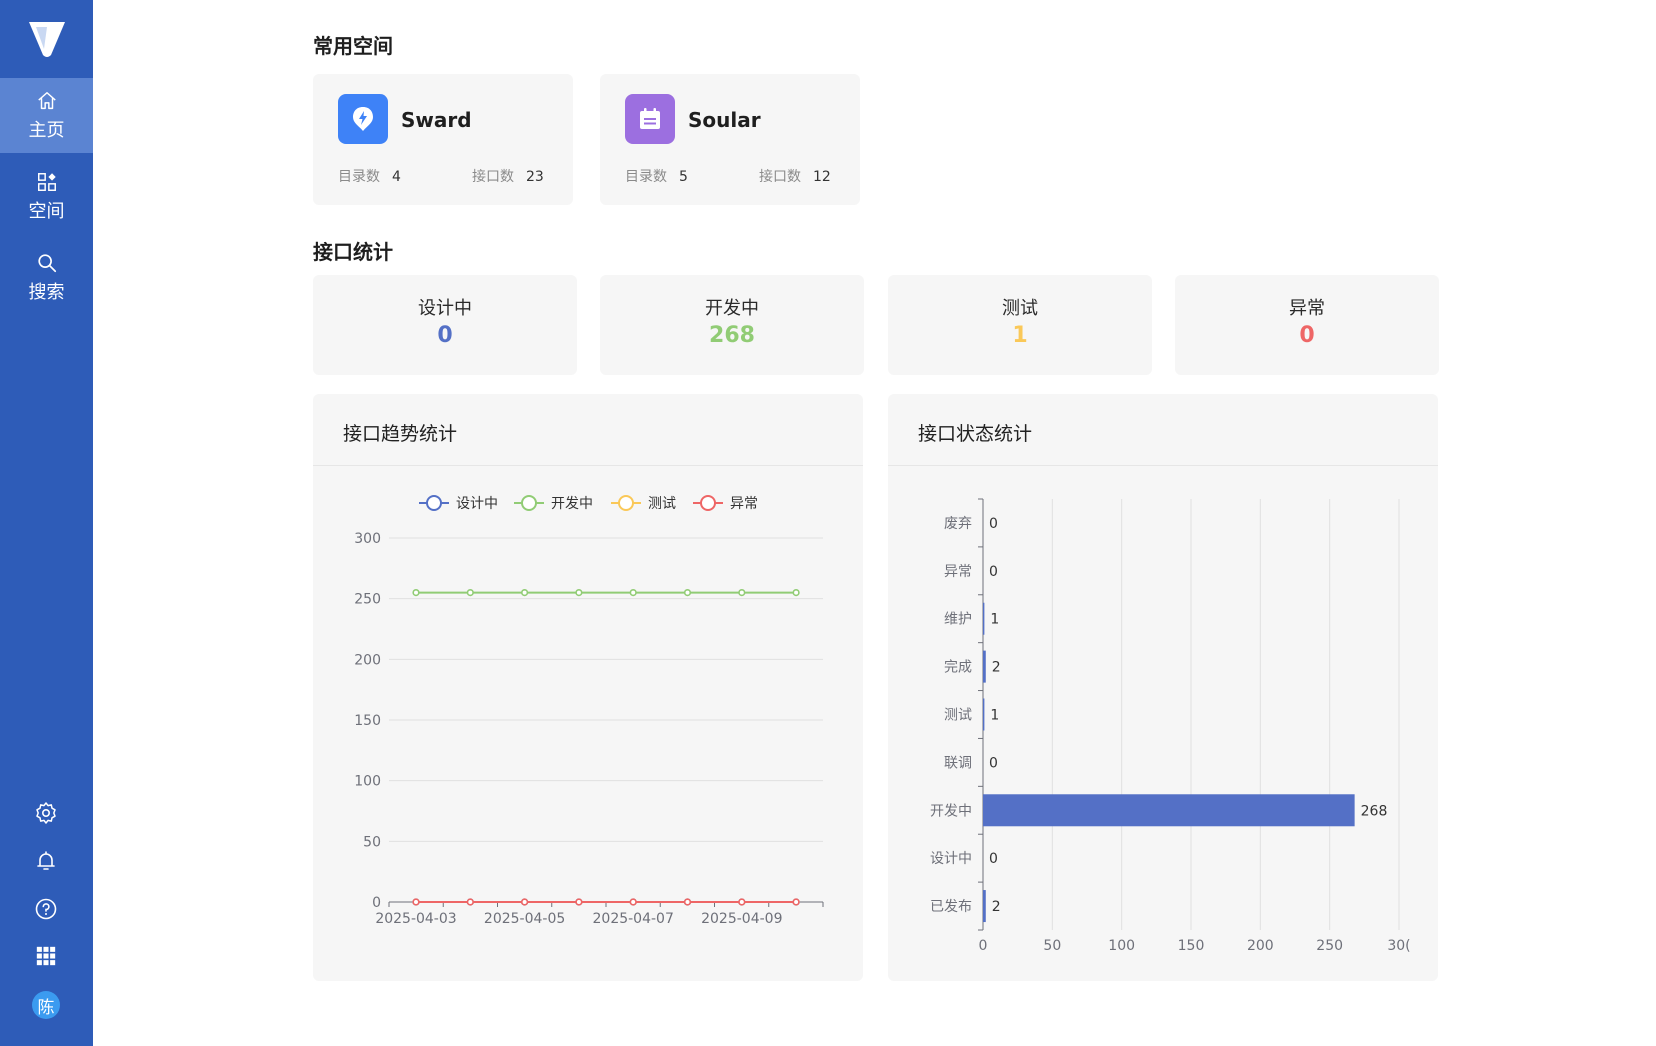 The width and height of the screenshot is (1656, 1046). I want to click on legend-label: 开发中, so click(572, 504).